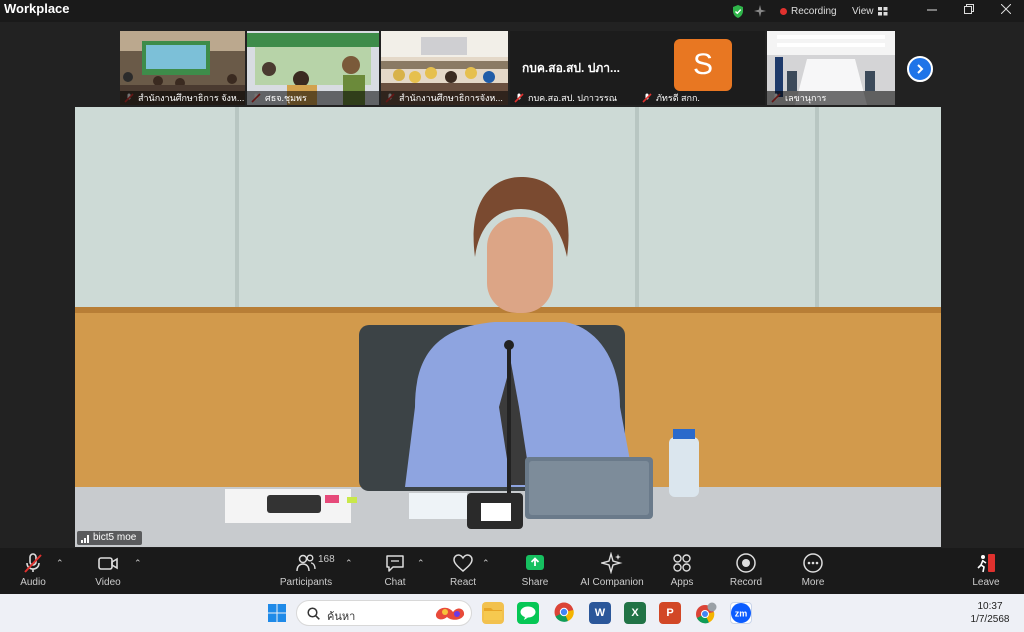 This screenshot has height=632, width=1024. I want to click on signal-bars-icon, so click(85, 539).